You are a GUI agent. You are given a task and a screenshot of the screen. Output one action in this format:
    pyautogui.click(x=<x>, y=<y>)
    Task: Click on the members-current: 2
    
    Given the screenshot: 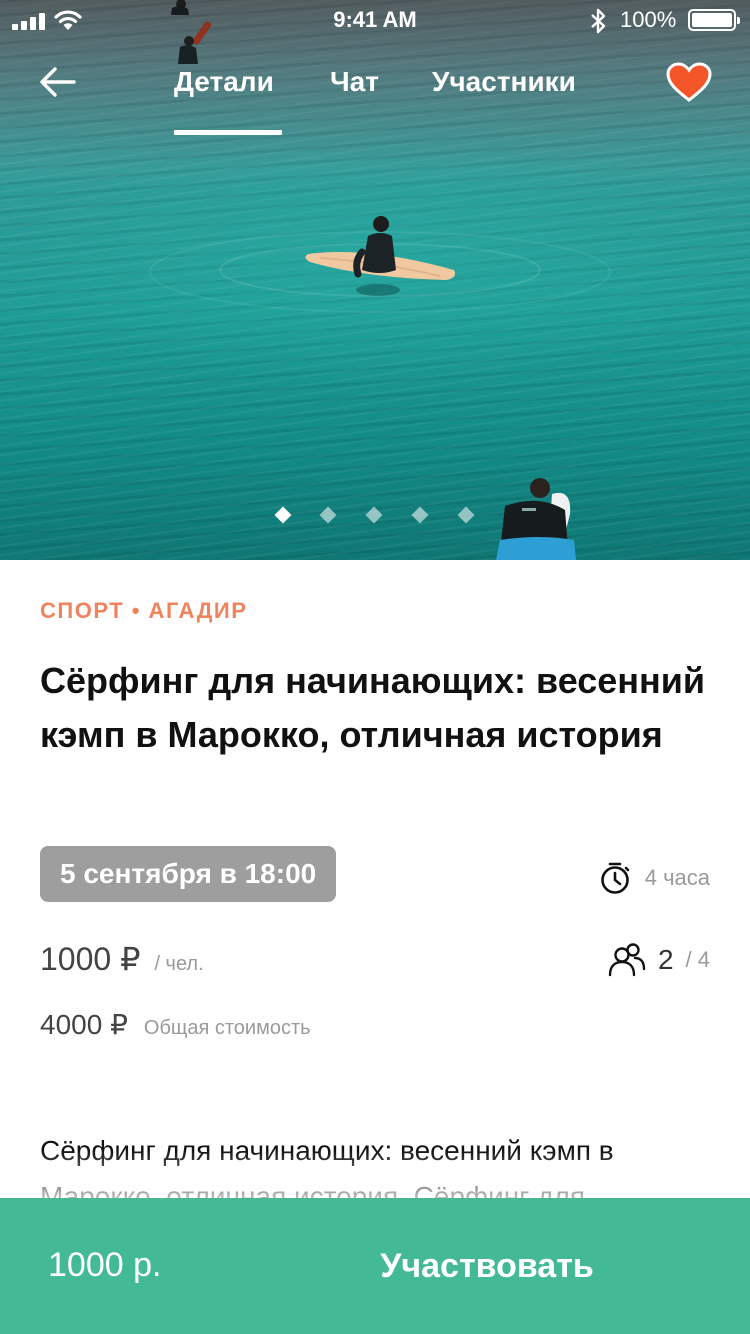 What is the action you would take?
    pyautogui.click(x=665, y=959)
    